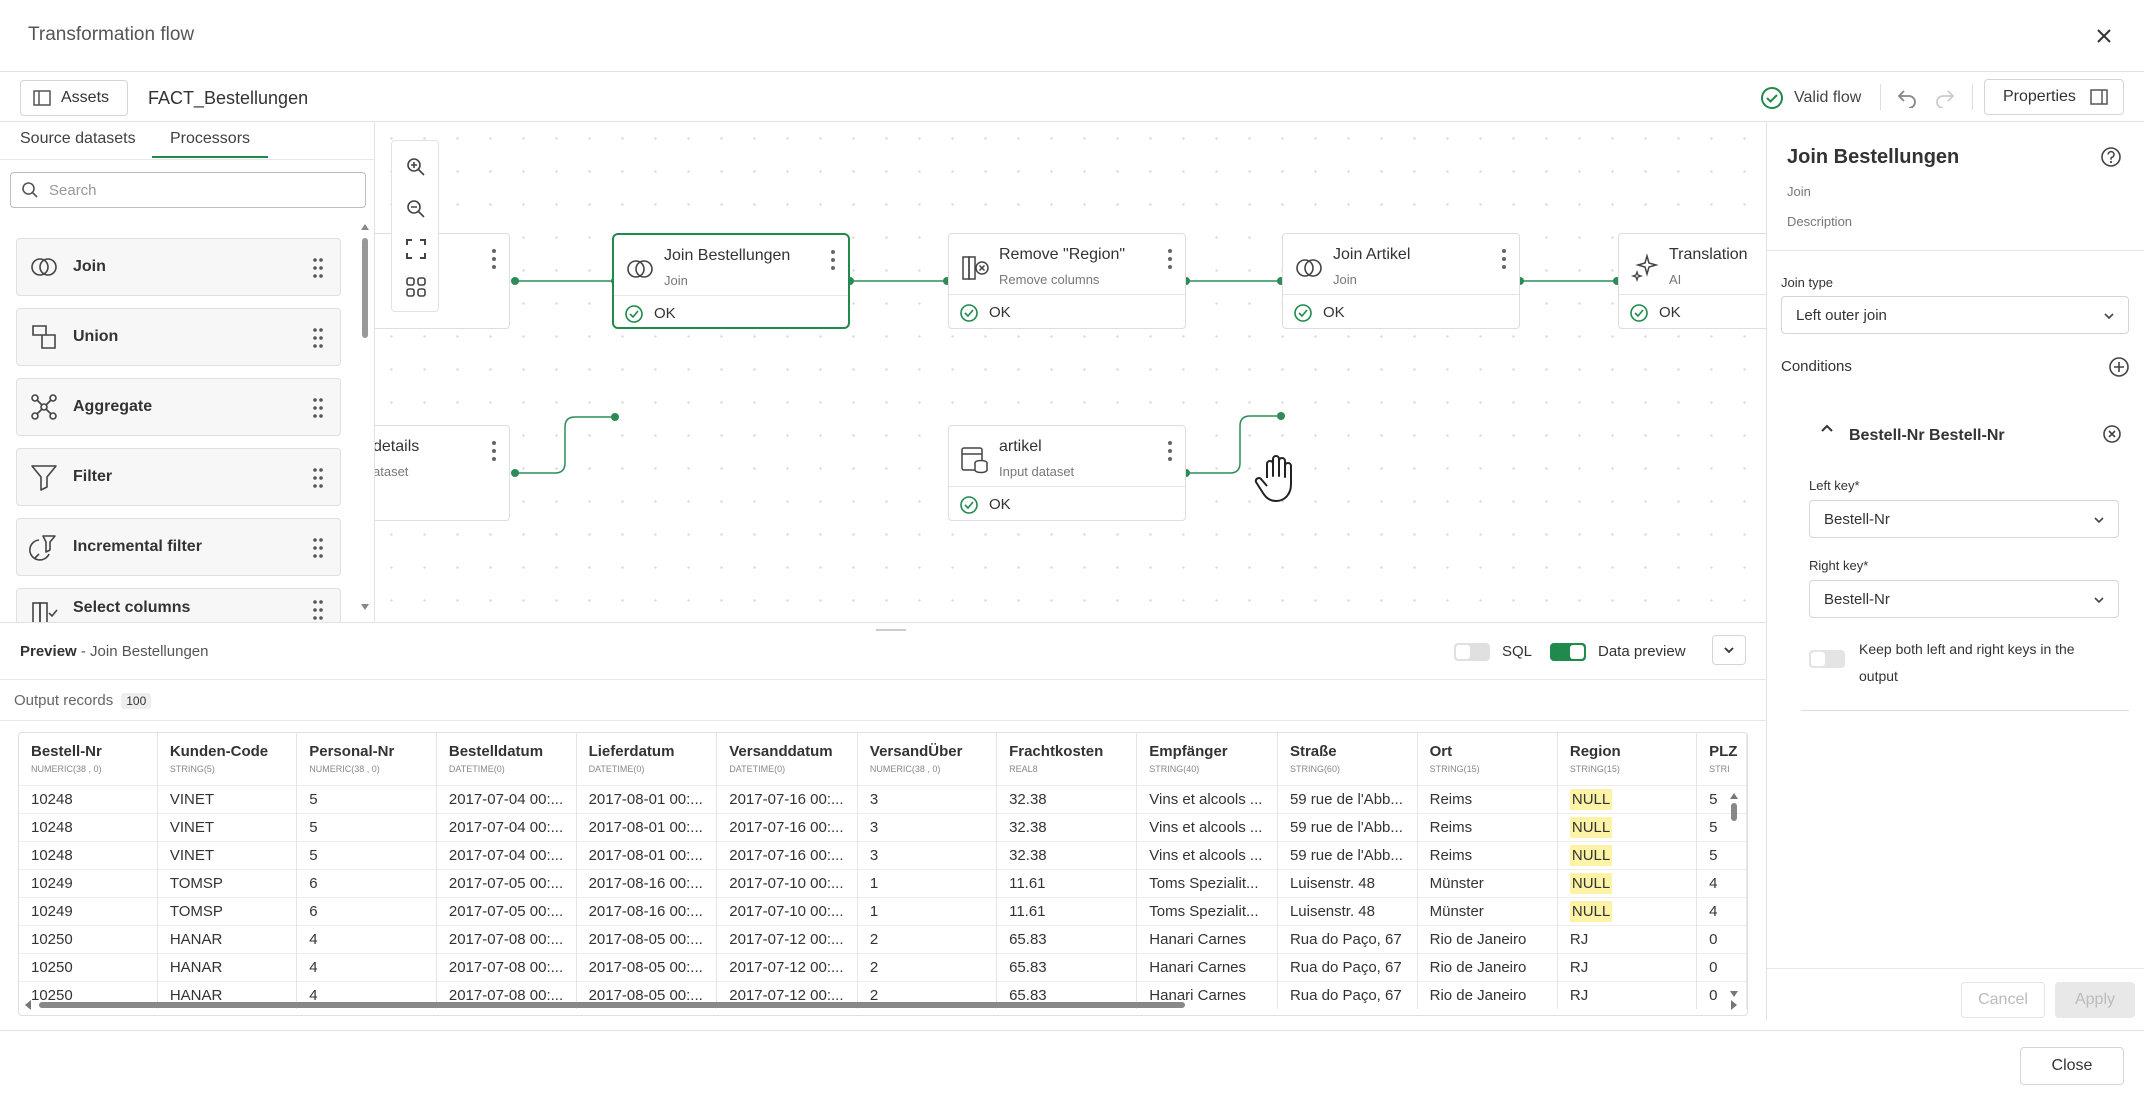  I want to click on processor-union: Union, so click(178, 337).